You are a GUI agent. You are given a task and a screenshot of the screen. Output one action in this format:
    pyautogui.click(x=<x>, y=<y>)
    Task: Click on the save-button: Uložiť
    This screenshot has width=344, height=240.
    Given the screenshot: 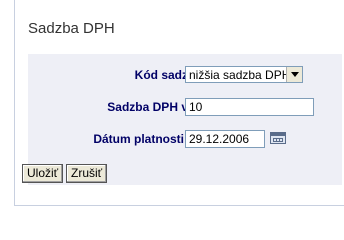 What is the action you would take?
    pyautogui.click(x=43, y=173)
    